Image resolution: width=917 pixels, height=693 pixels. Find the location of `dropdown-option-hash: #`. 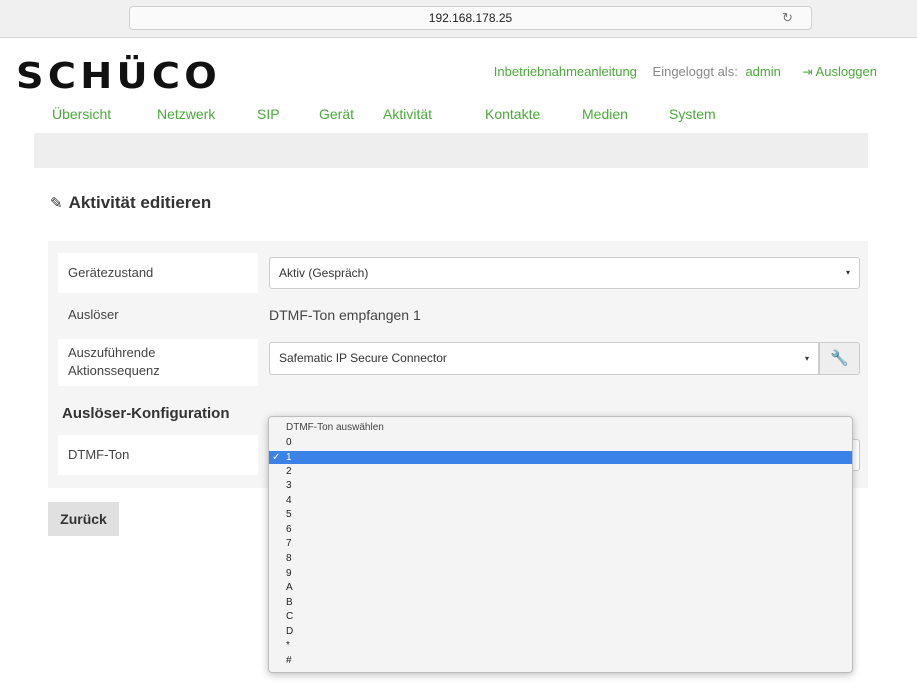

dropdown-option-hash: # is located at coordinates (560, 660).